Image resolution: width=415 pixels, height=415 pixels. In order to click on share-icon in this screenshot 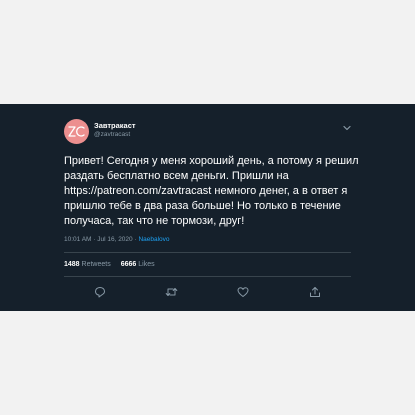, I will do `click(315, 292)`.